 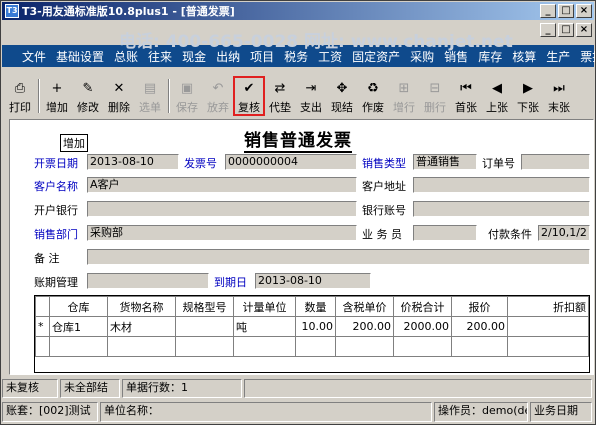 I want to click on edit-button: ✎ 修改, so click(x=88, y=96).